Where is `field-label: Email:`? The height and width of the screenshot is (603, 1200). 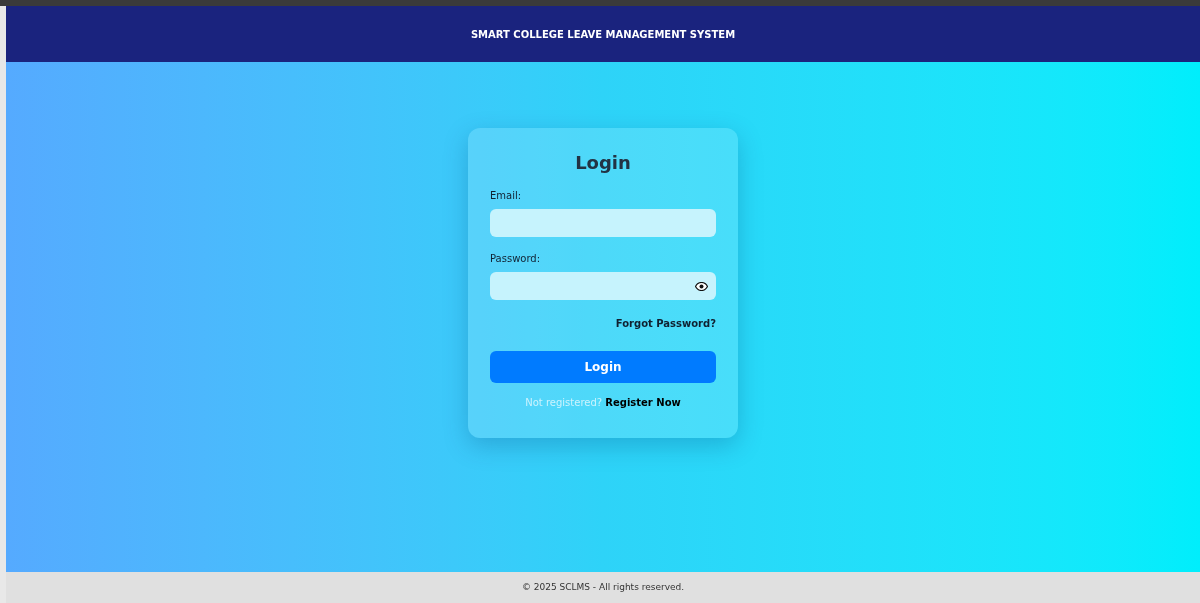
field-label: Email: is located at coordinates (506, 196).